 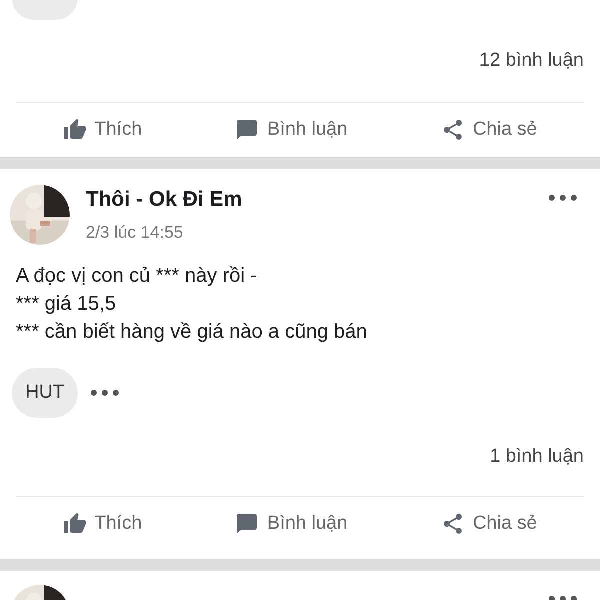 What do you see at coordinates (67, 304) in the screenshot?
I see `post-text: *** giá 15,5` at bounding box center [67, 304].